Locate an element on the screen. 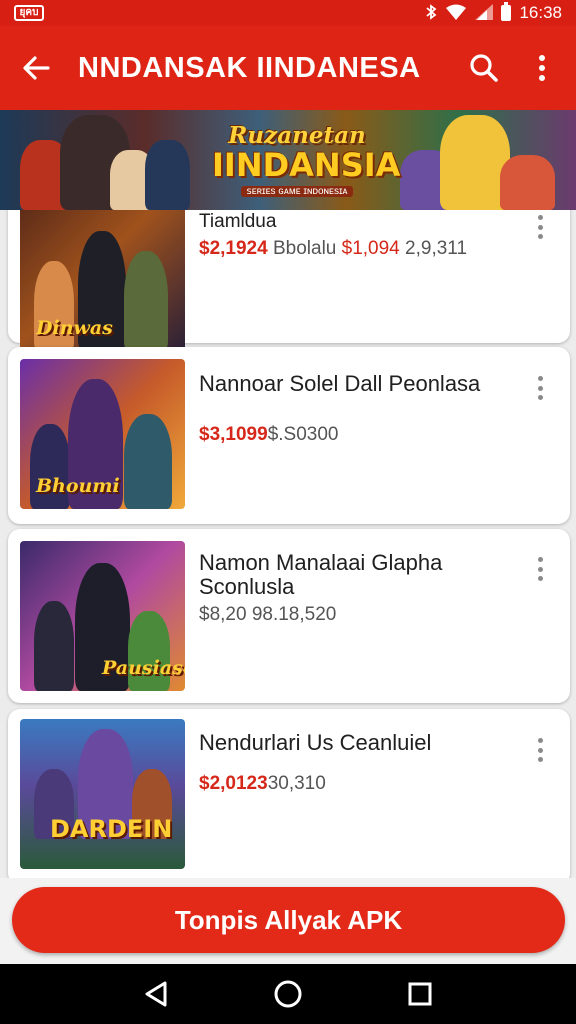 This screenshot has height=1024, width=576. page-title: NNDANSAK IINDANESA is located at coordinates (249, 67).